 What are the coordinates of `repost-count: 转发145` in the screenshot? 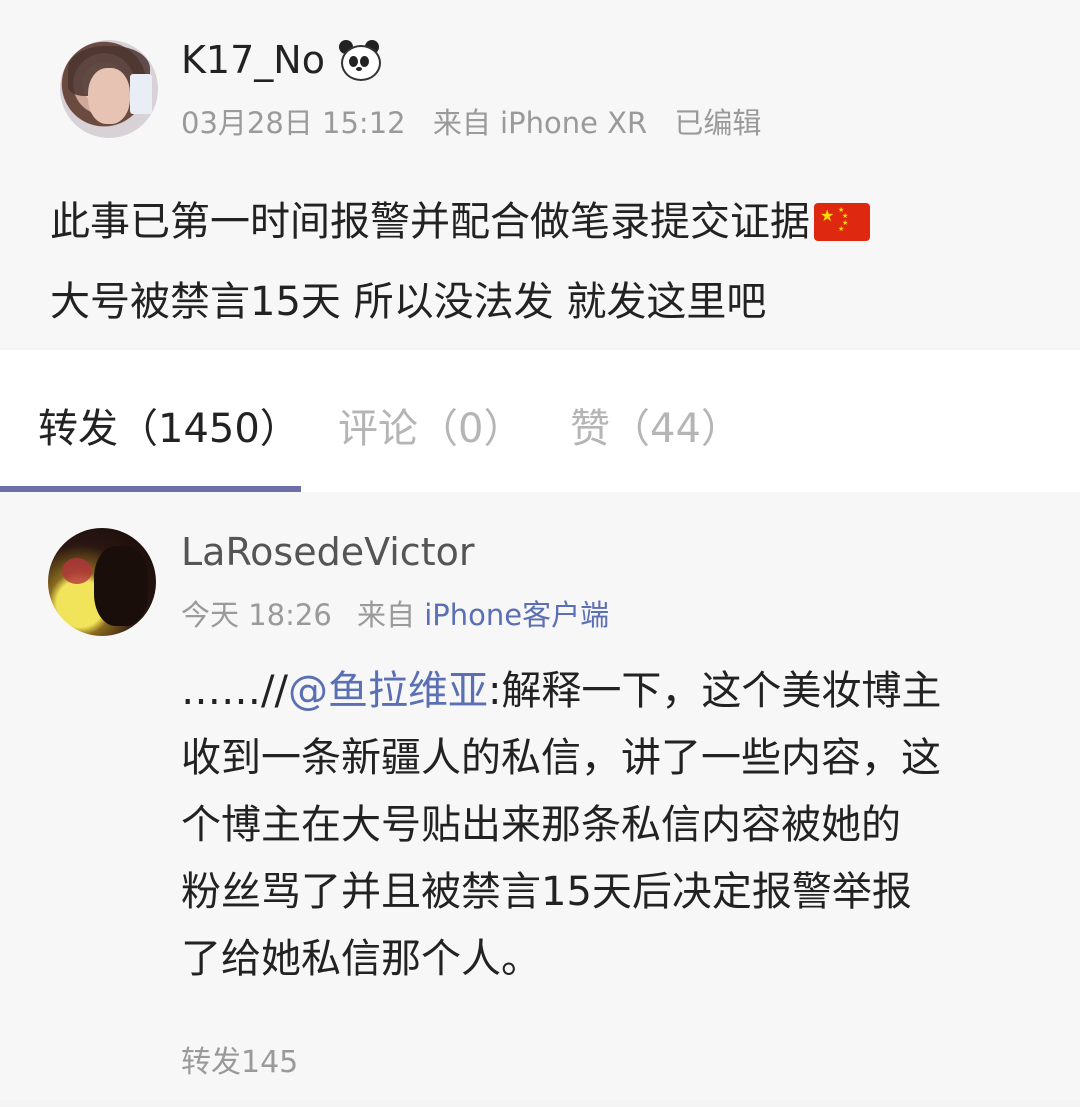 It's located at (239, 1059).